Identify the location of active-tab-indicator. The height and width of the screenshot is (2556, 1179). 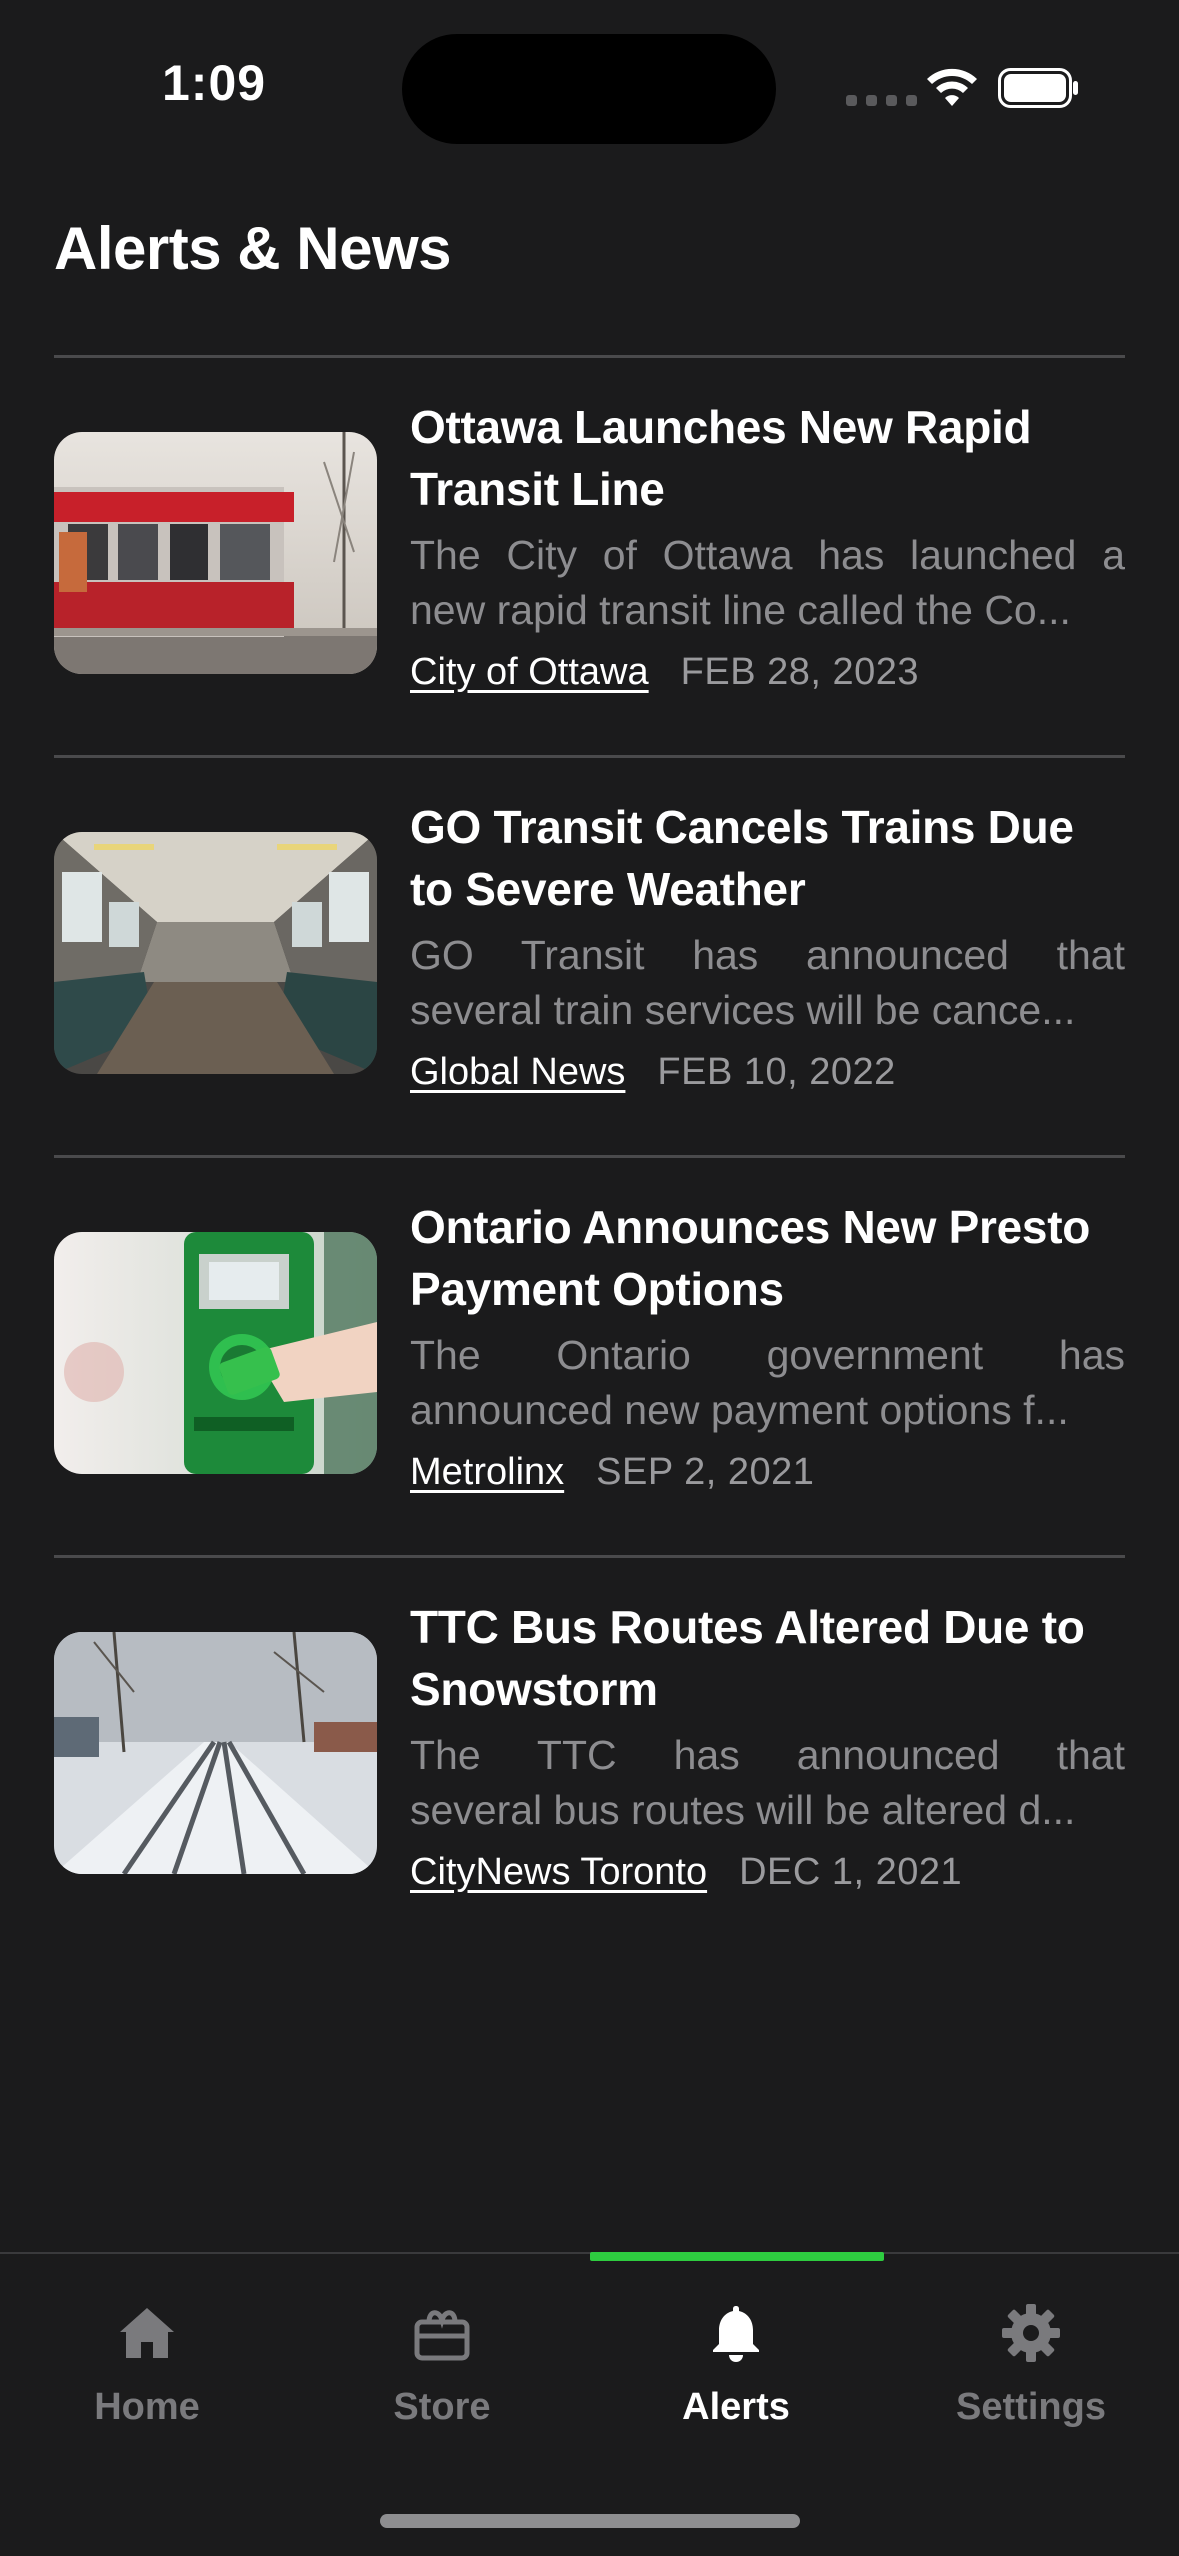
(737, 2256).